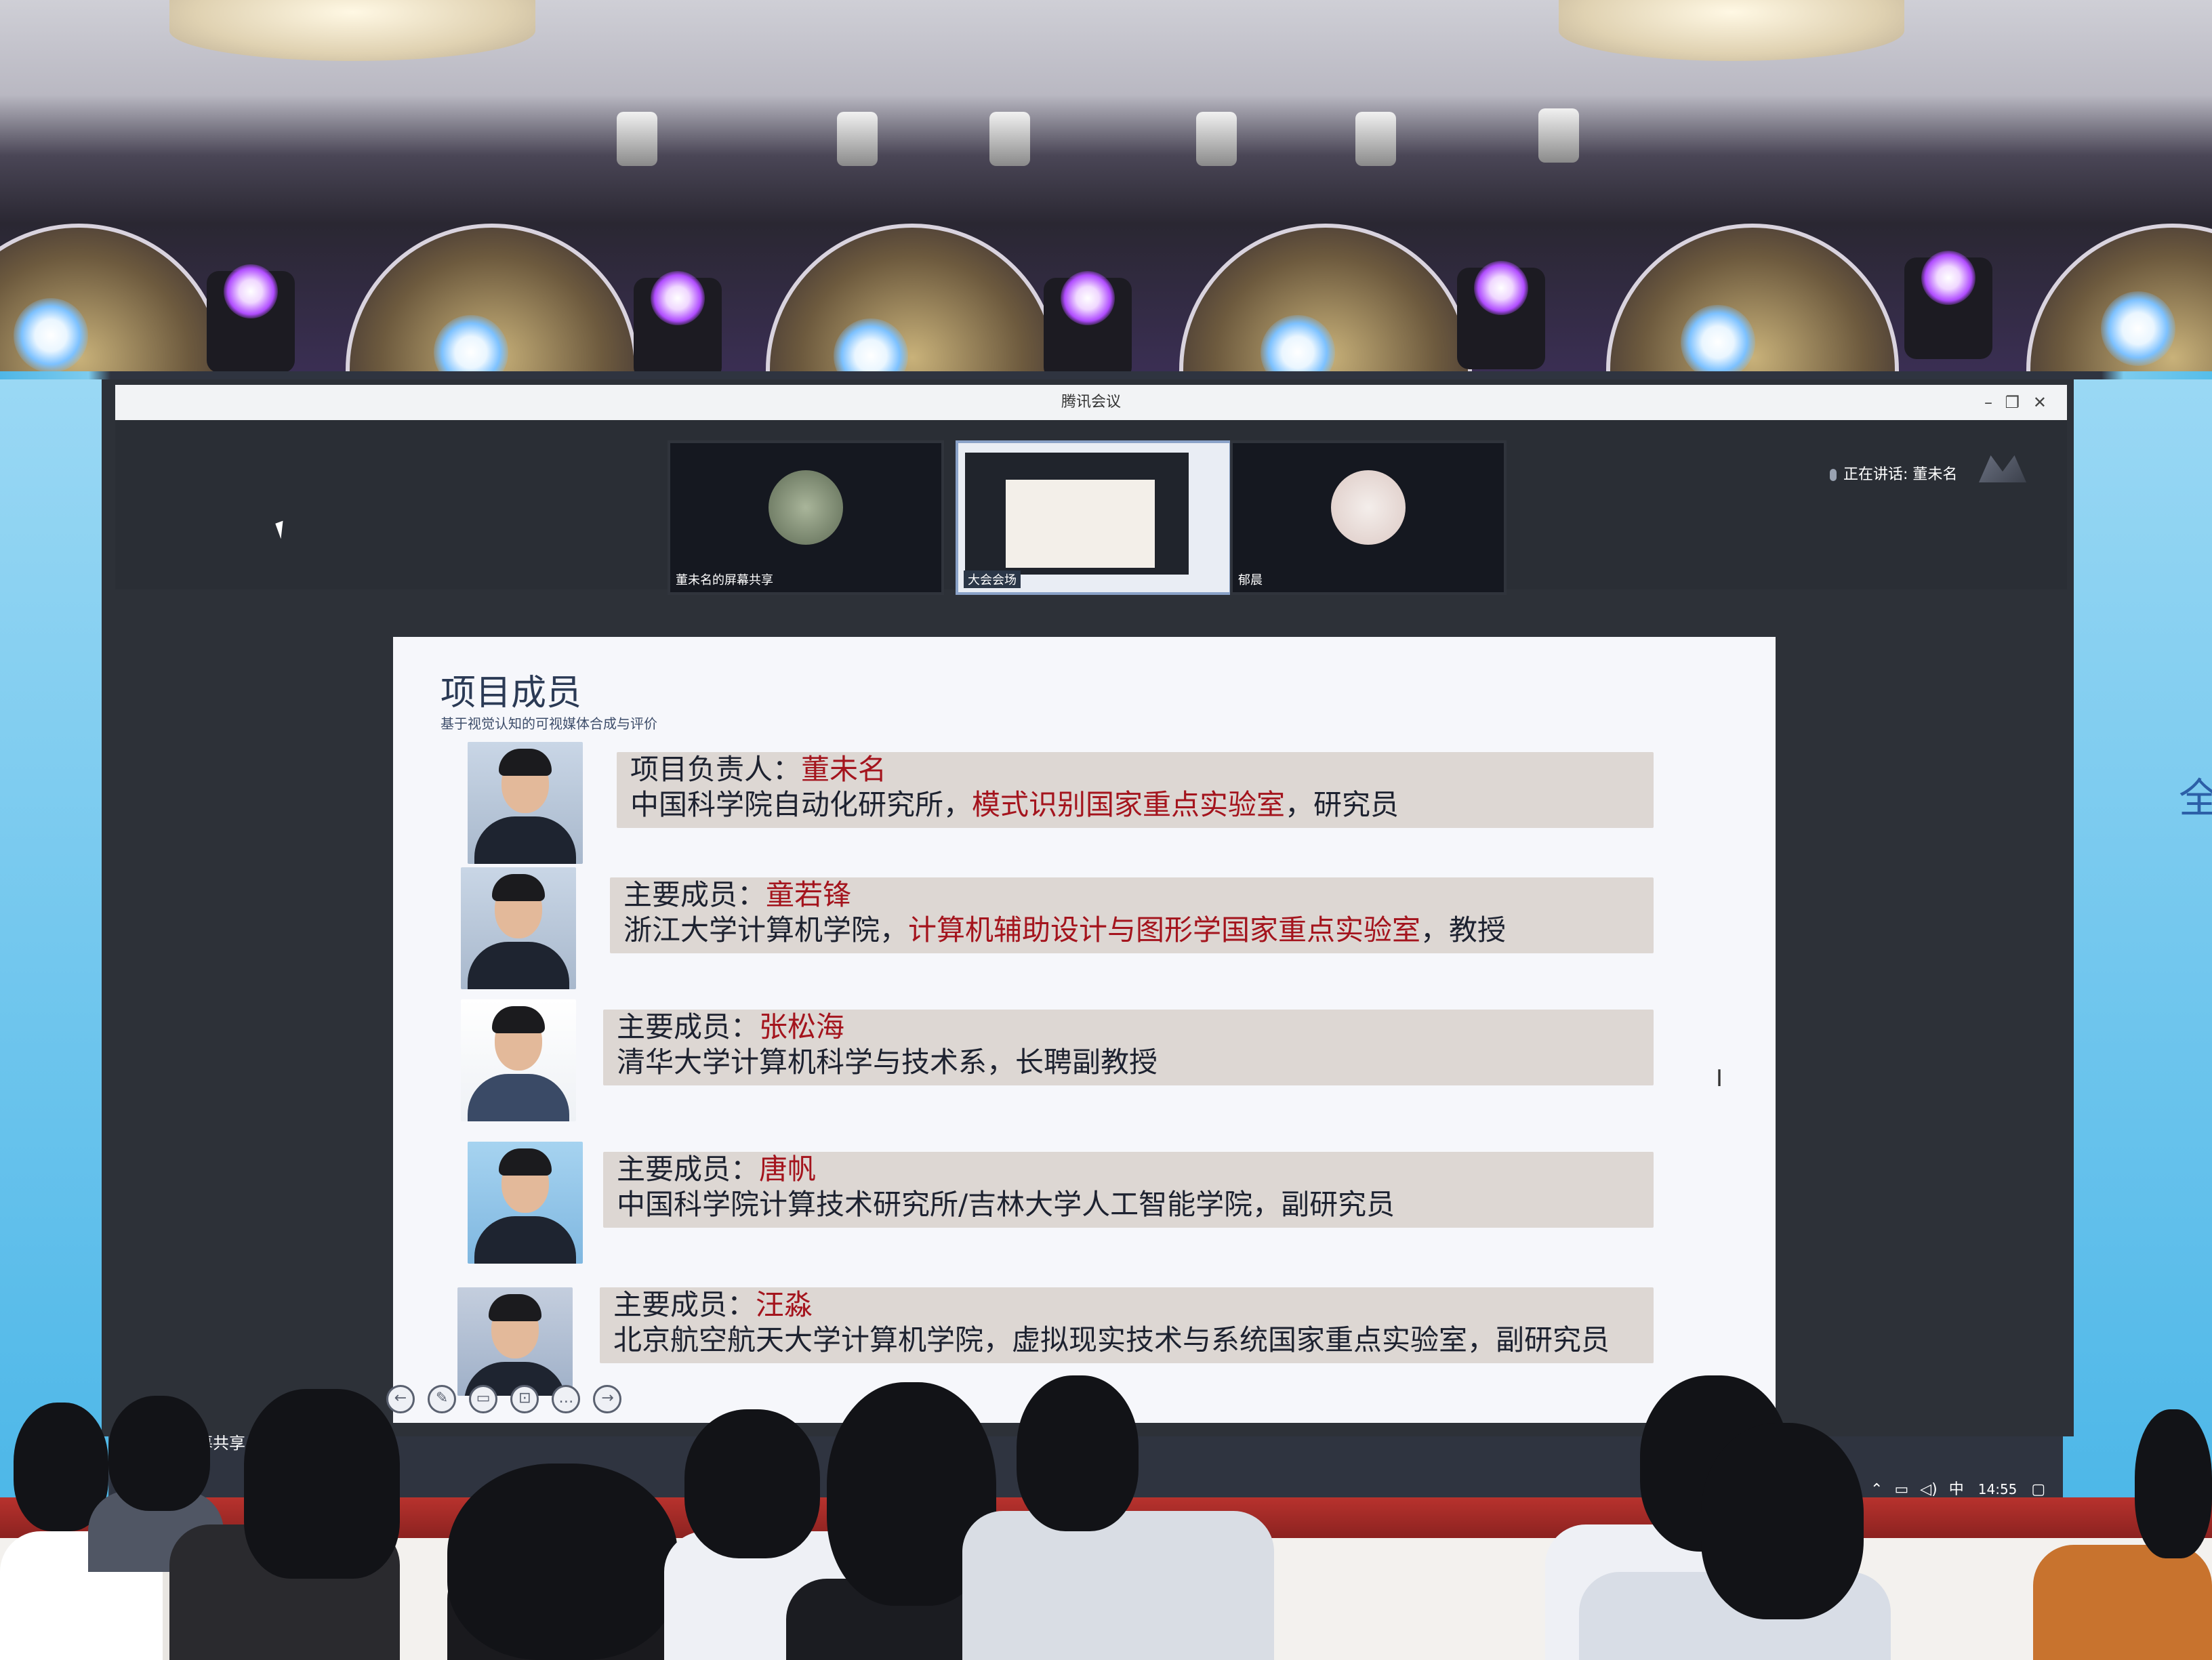 This screenshot has width=2212, height=1660. I want to click on speaking-indicator: 正在讲话: 董未名, so click(1893, 473).